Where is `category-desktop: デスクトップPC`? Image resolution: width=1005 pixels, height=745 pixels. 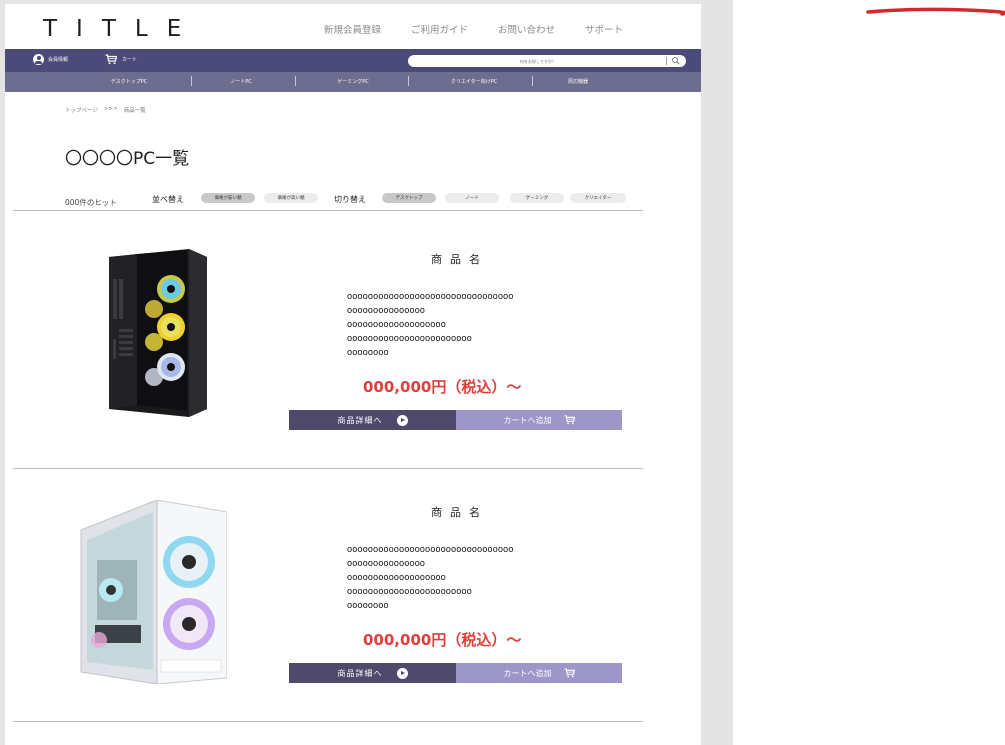 category-desktop: デスクトップPC is located at coordinates (129, 81).